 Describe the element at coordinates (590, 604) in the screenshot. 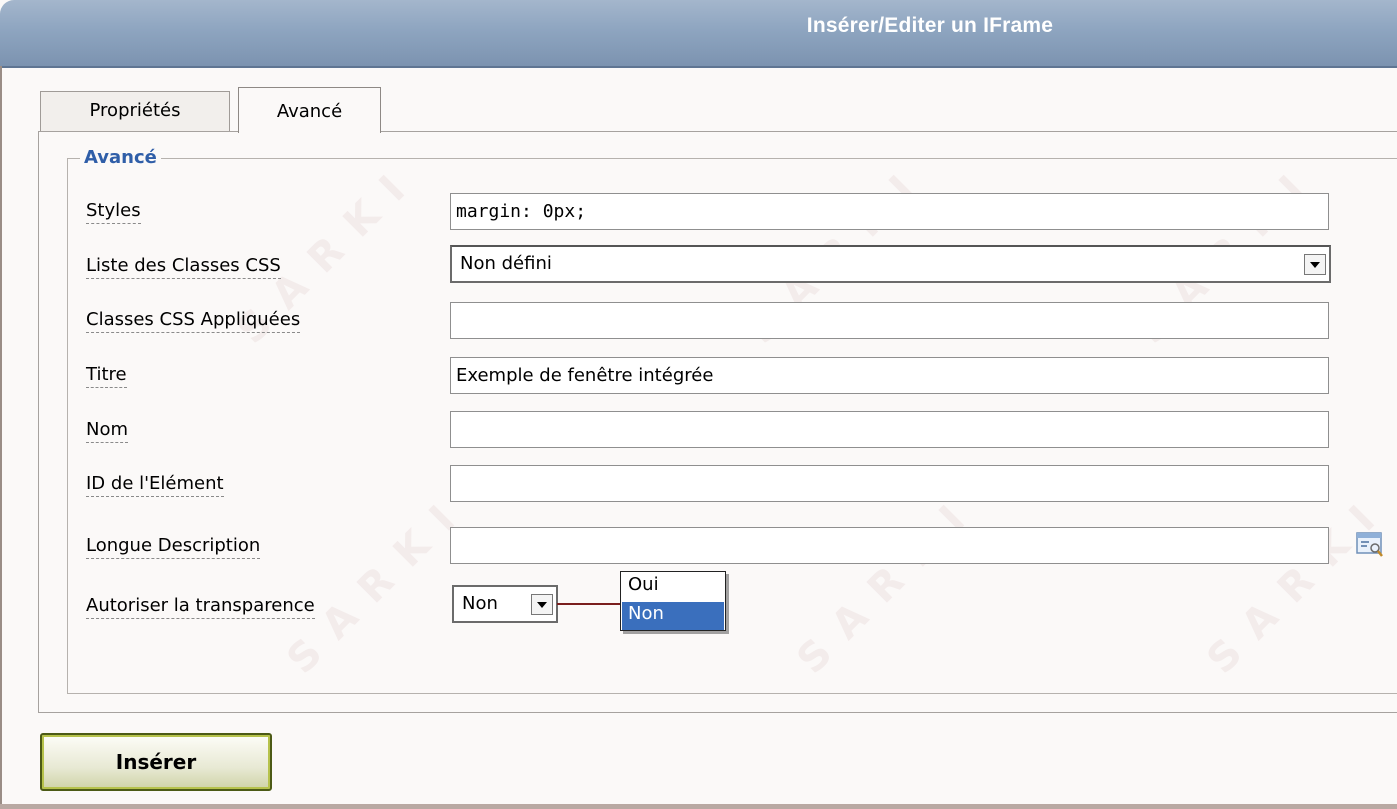

I see `callout-connector` at that location.